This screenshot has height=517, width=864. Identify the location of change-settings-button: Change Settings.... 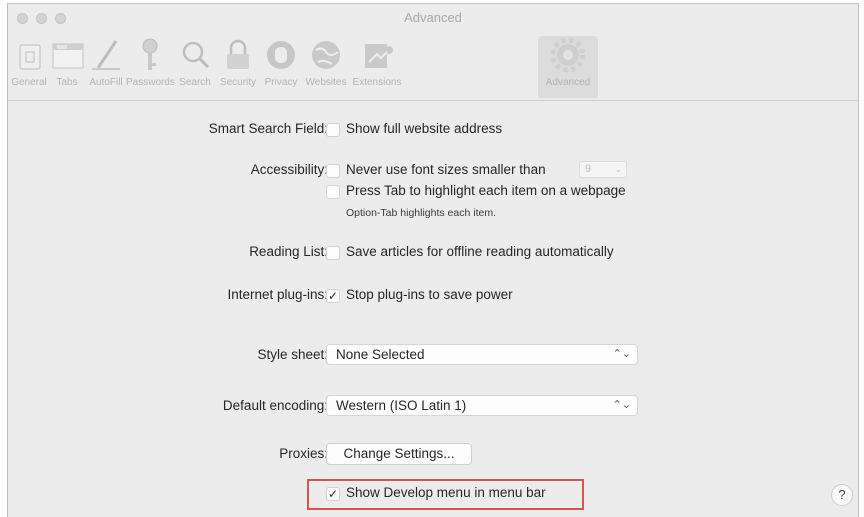
(399, 454).